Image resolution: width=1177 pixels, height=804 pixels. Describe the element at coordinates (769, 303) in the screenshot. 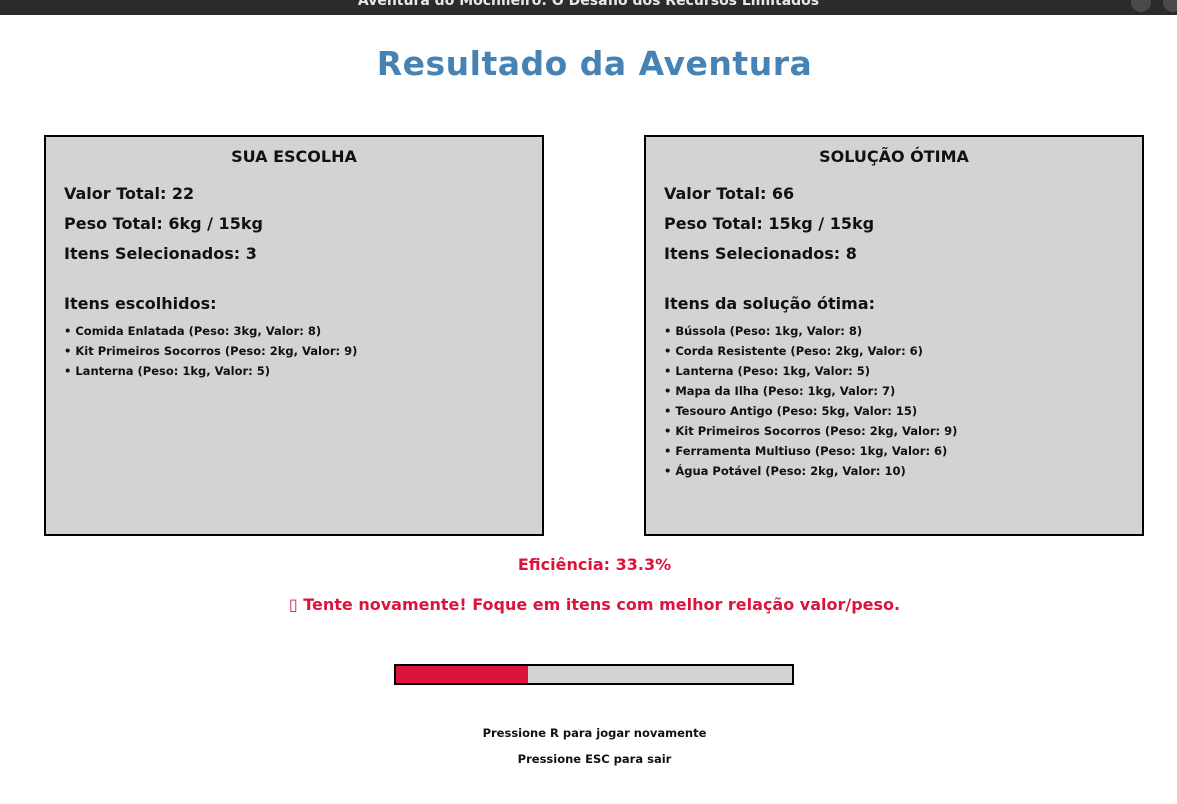

I see `optimal-items-title: Itens da solução ótima:` at that location.